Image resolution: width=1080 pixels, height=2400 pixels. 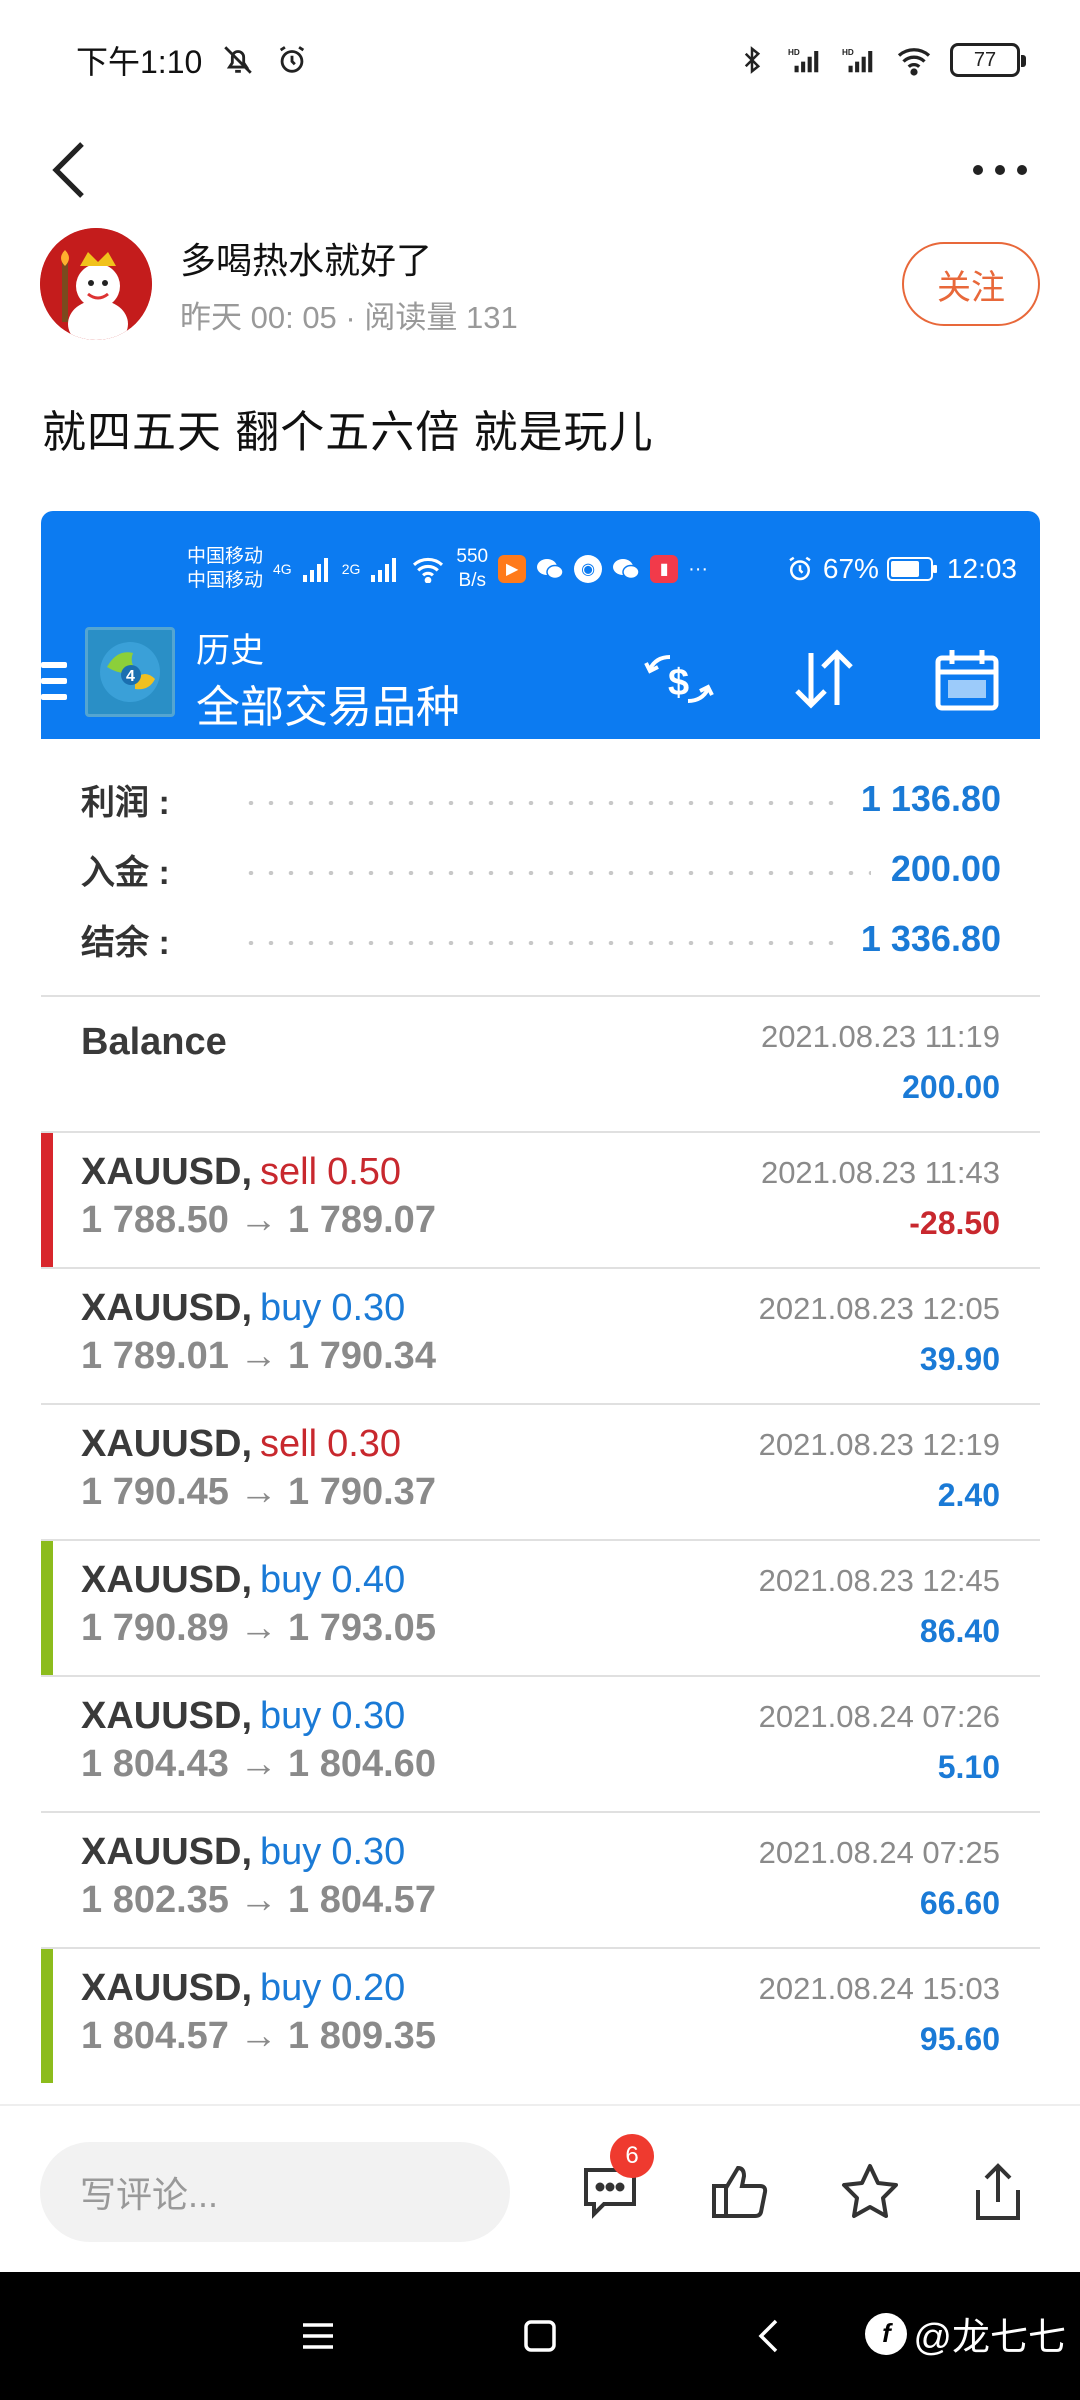 I want to click on battery-icon: 77, so click(x=988, y=60).